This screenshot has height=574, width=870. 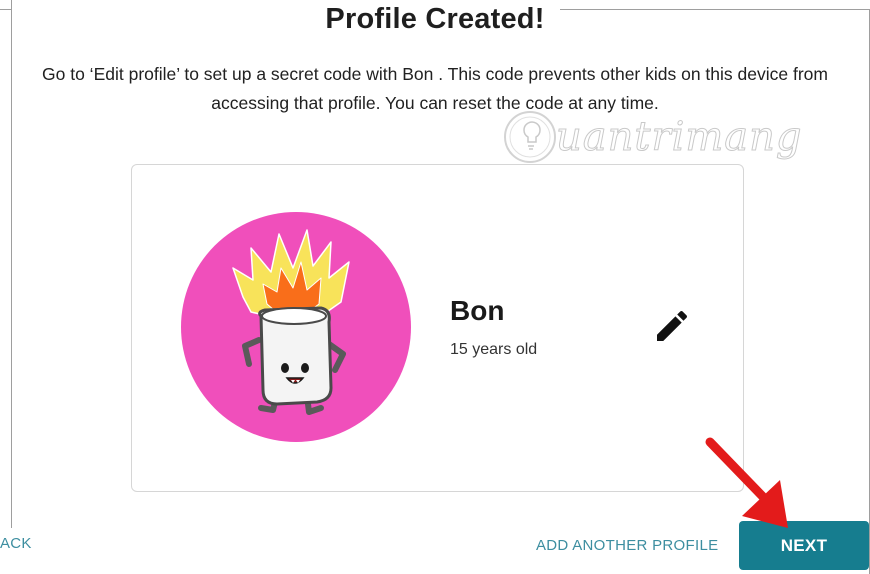 I want to click on next-button: NEXT, so click(x=804, y=545).